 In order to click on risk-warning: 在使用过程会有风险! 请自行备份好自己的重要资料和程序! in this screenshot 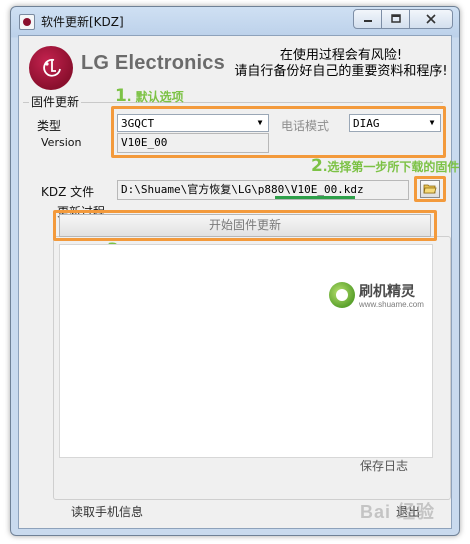, I will do `click(341, 64)`.